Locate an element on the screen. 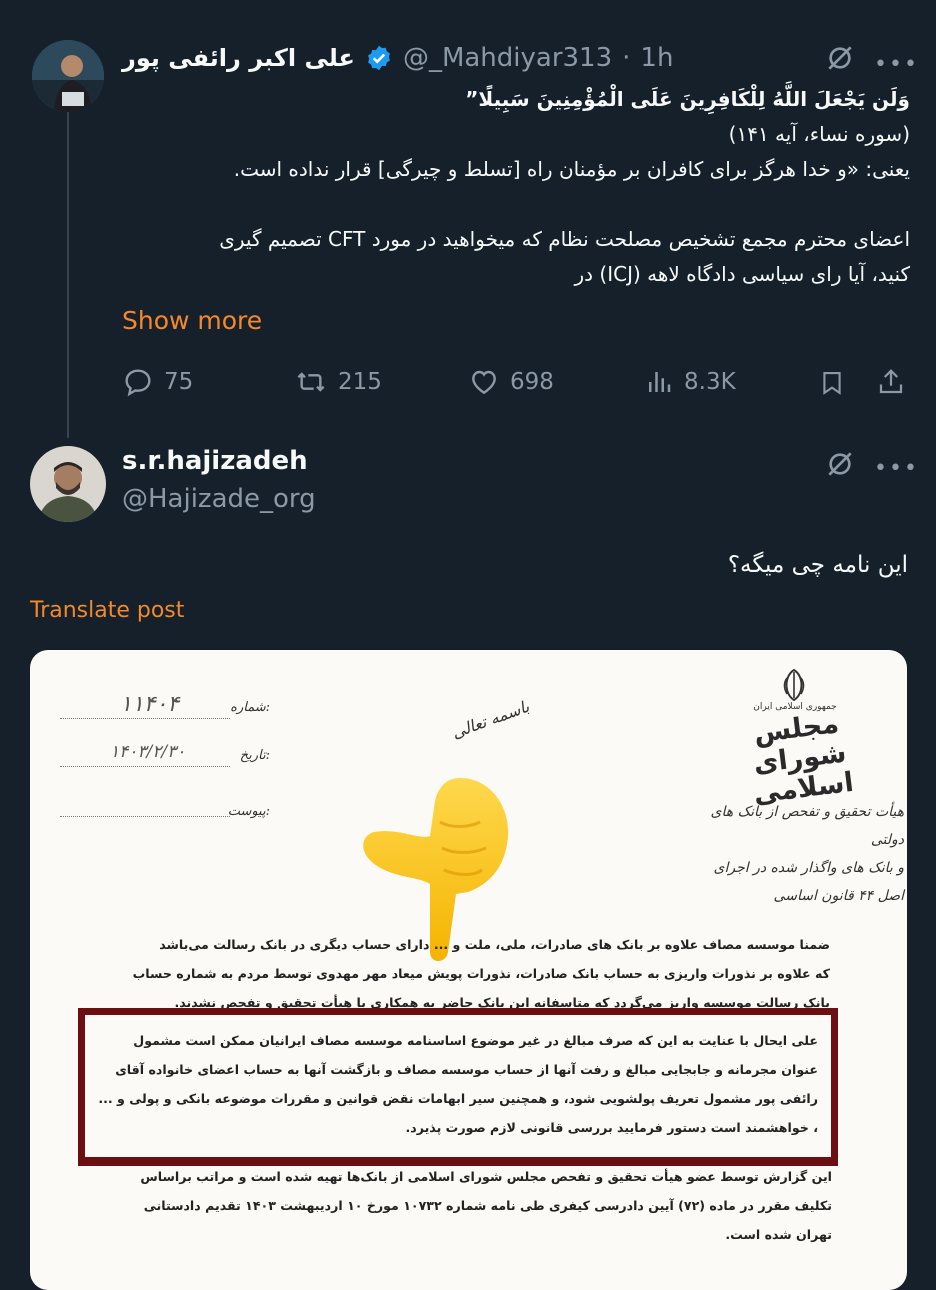  bookmark-icon is located at coordinates (832, 383).